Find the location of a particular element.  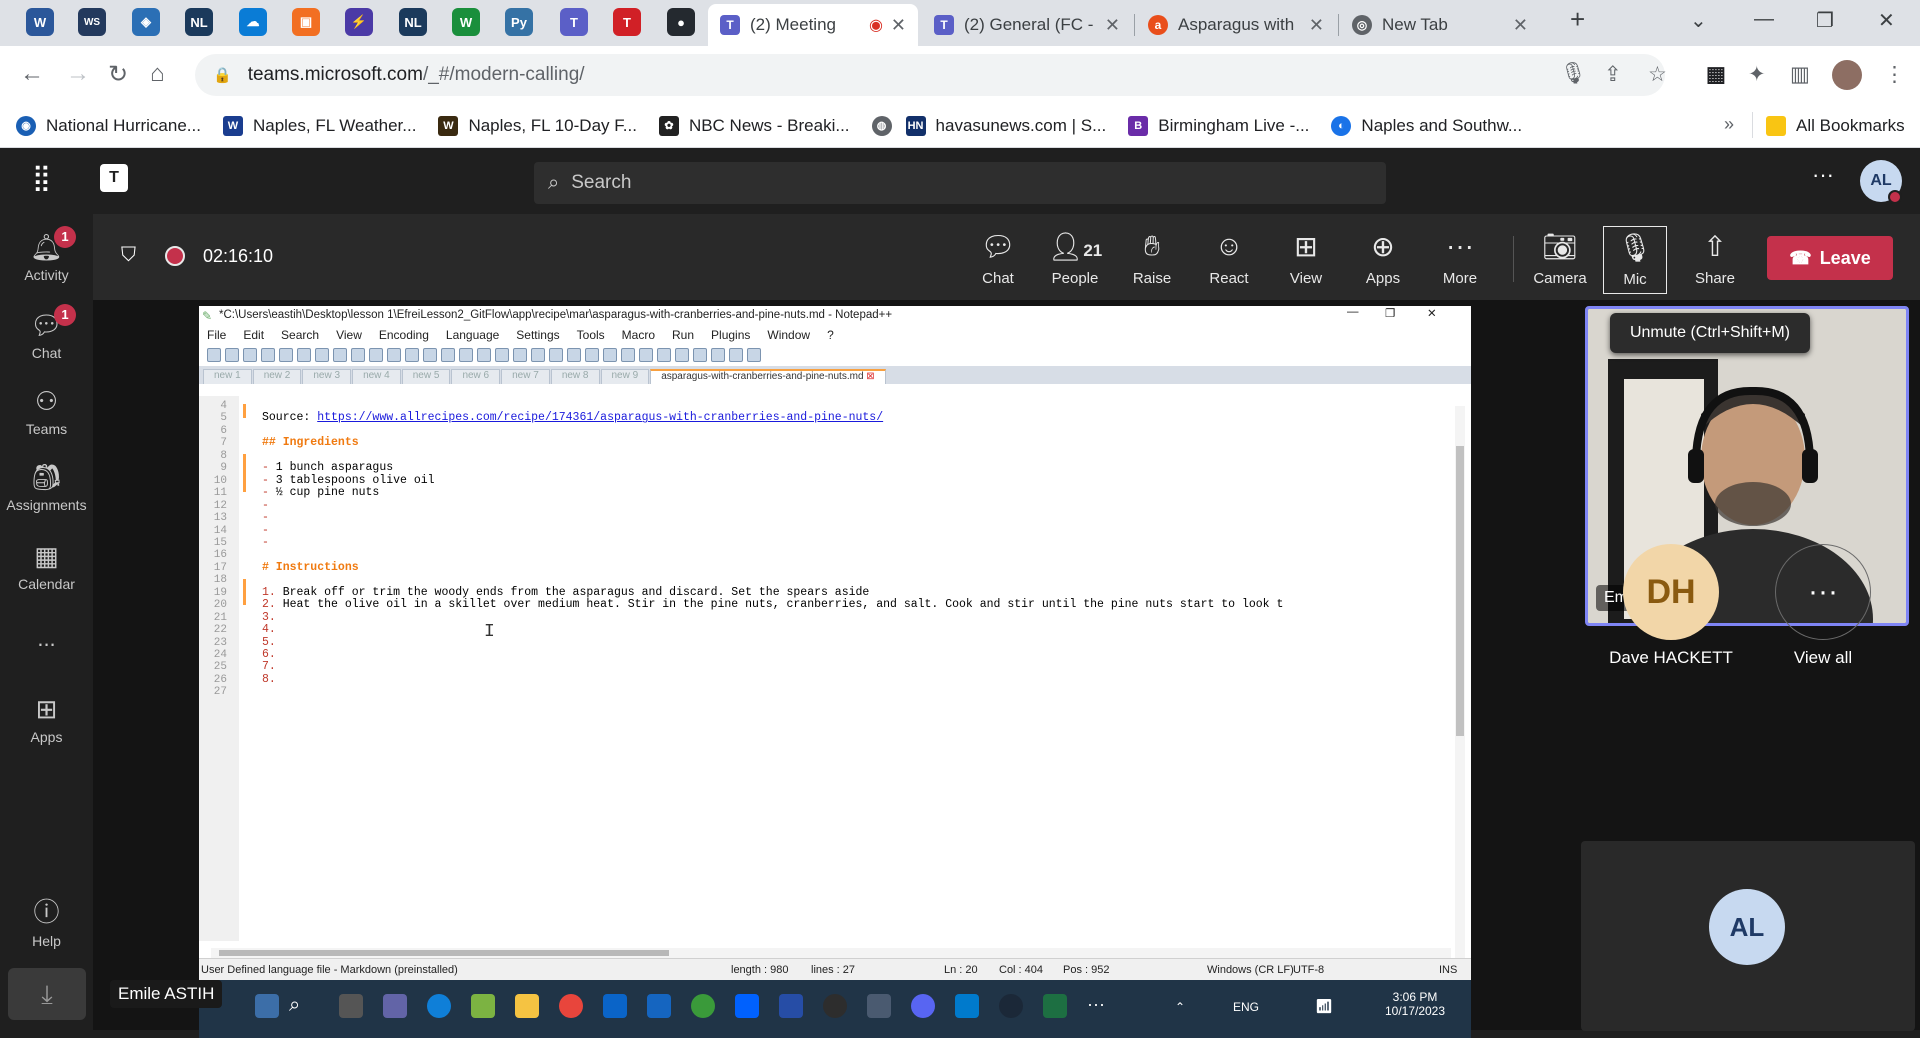

camera-button: 📷︎ Camera is located at coordinates (1560, 258).